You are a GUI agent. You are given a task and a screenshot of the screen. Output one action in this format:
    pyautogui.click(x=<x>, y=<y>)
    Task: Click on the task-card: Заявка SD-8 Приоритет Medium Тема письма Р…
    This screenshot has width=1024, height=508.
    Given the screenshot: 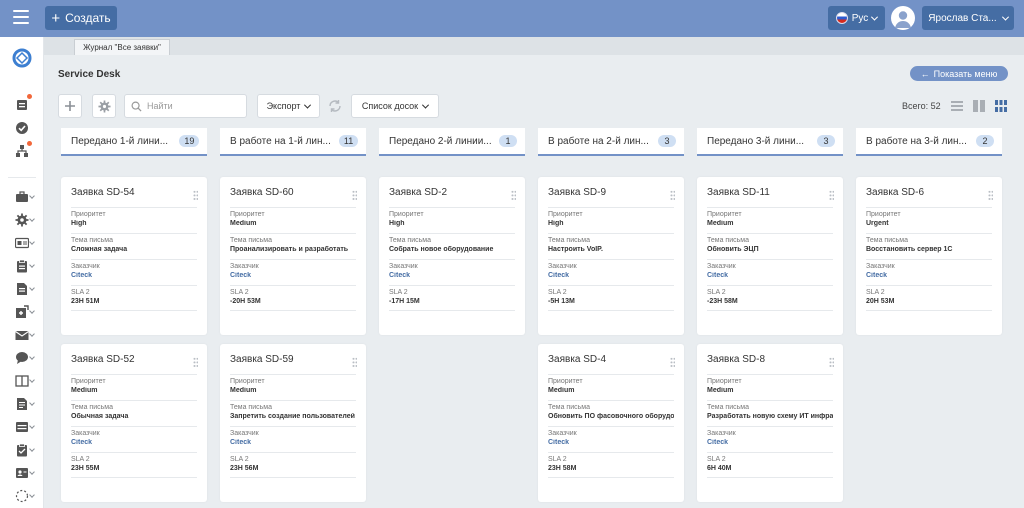 What is the action you would take?
    pyautogui.click(x=770, y=423)
    